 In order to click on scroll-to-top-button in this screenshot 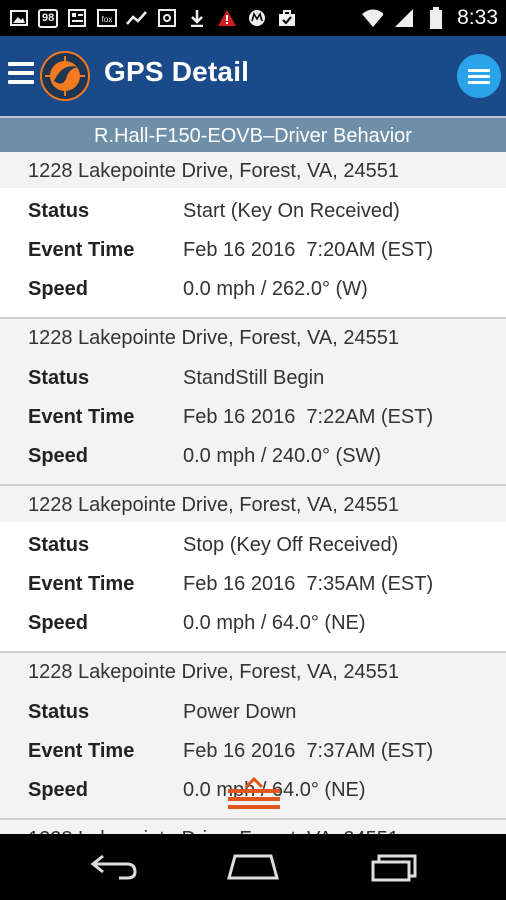, I will do `click(254, 795)`.